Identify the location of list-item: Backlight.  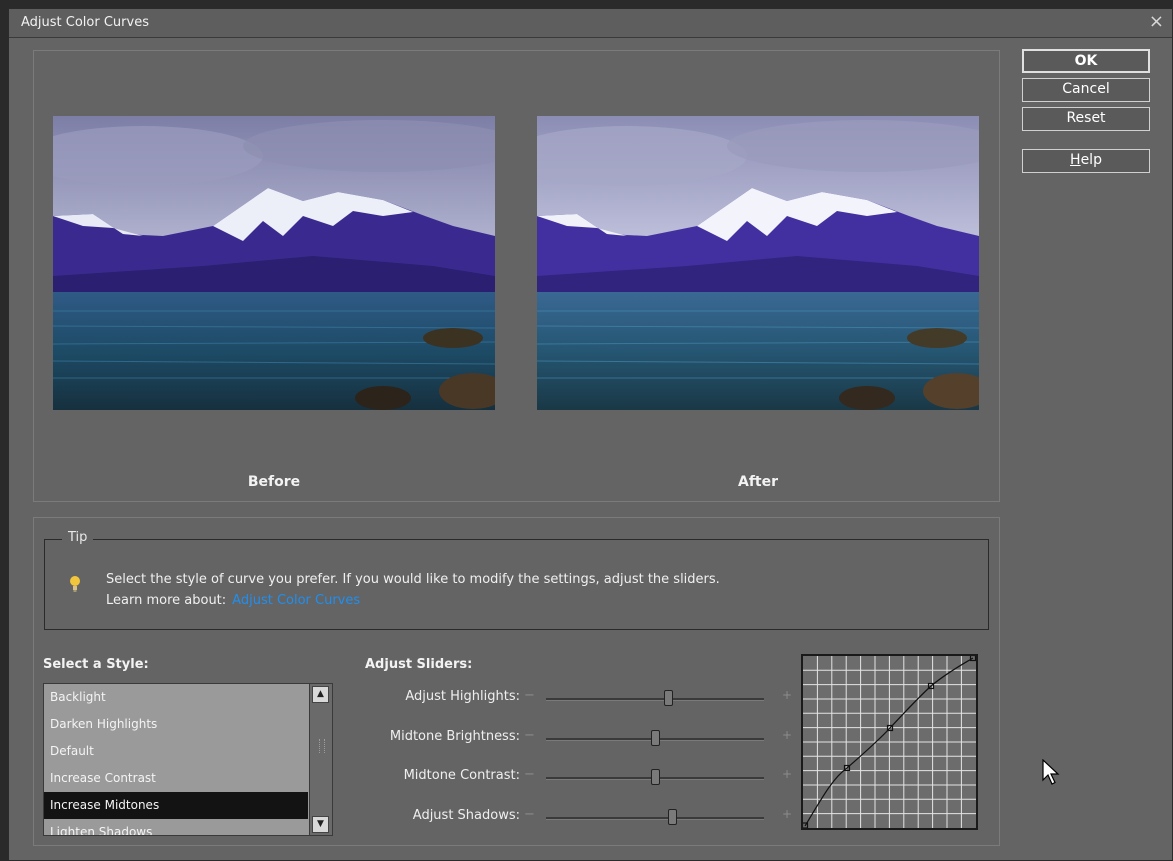
(176, 697).